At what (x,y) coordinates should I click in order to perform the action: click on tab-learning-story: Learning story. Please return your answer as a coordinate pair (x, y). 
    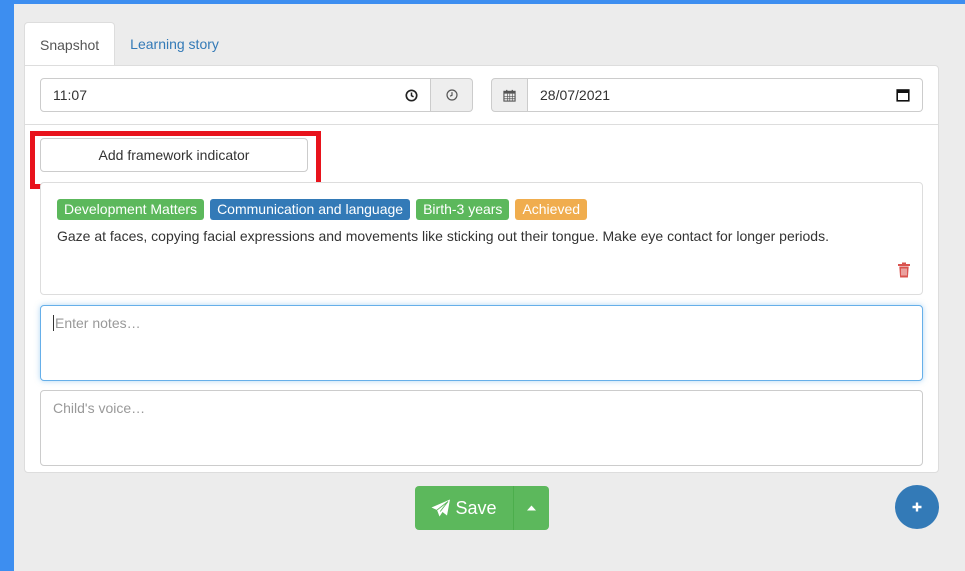
    Looking at the image, I should click on (174, 44).